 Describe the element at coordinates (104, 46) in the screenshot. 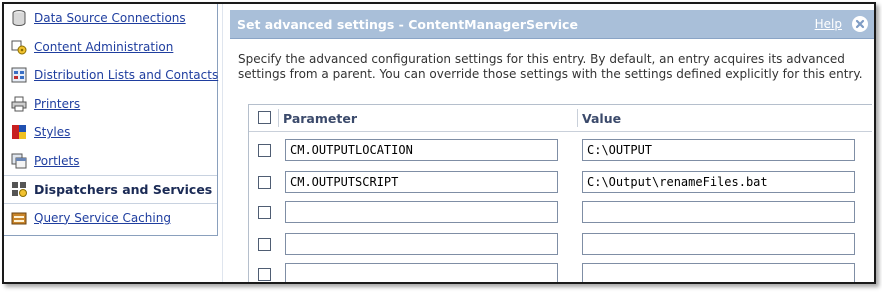

I see `nav-label: Content Administration` at that location.